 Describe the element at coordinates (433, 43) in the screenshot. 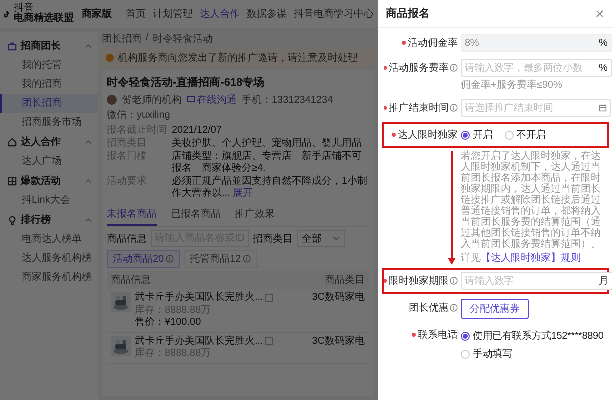

I see `field-label: 活动佣金率` at that location.